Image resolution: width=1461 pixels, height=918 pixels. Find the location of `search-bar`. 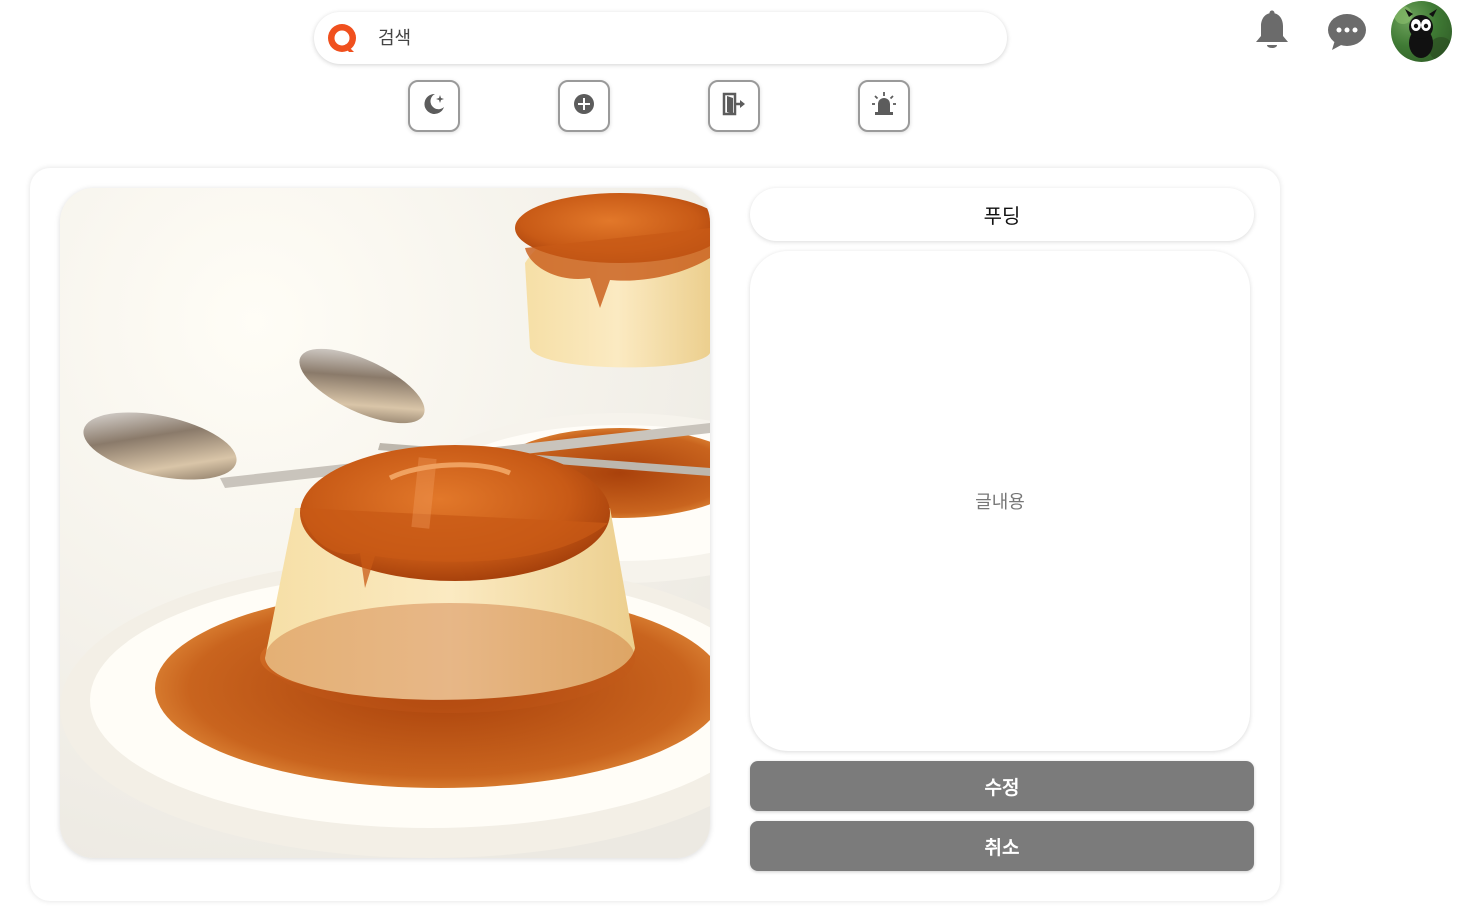

search-bar is located at coordinates (660, 38).